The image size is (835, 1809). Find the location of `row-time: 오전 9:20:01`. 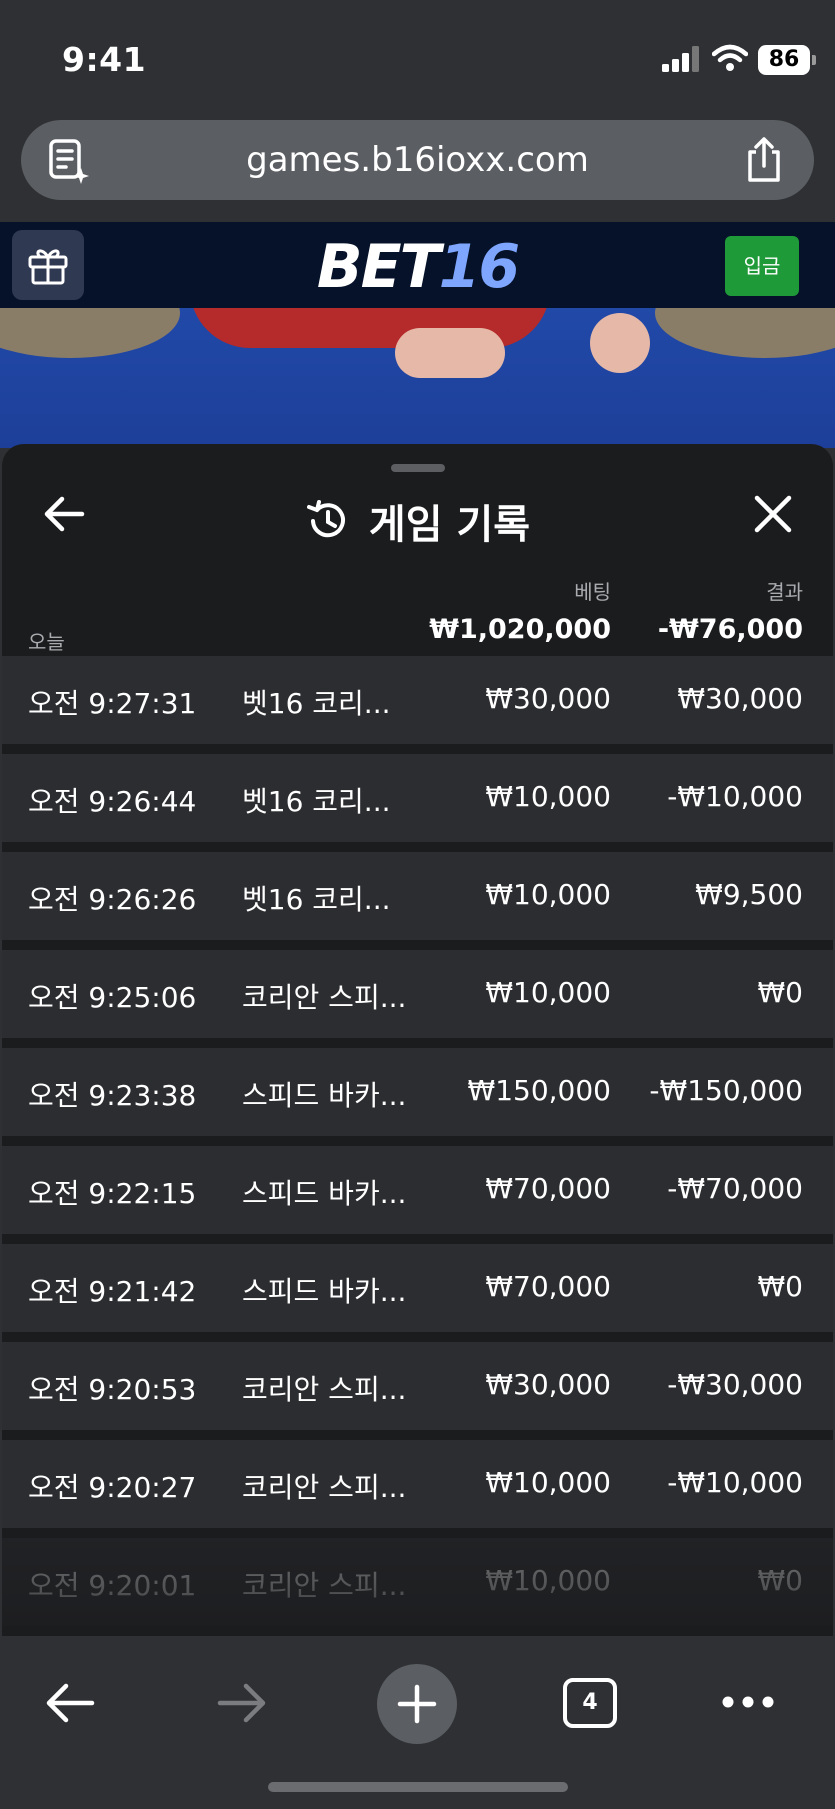

row-time: 오전 9:20:01 is located at coordinates (112, 1585).